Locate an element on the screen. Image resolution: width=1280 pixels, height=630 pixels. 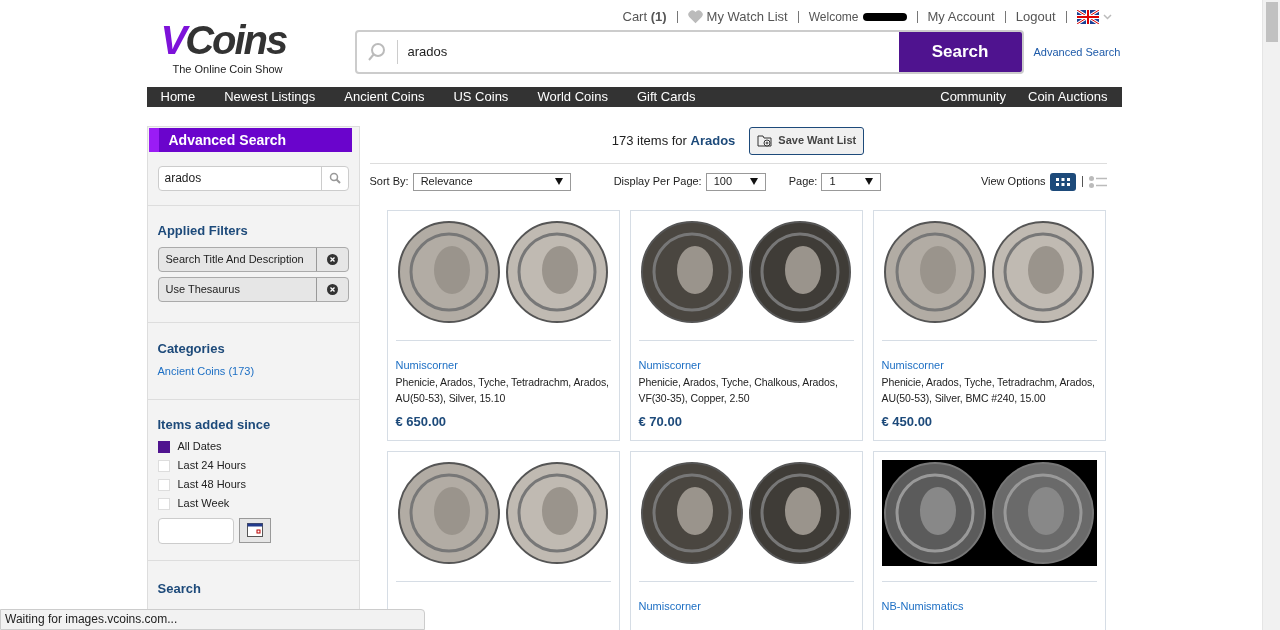
search-button: Search is located at coordinates (960, 51).